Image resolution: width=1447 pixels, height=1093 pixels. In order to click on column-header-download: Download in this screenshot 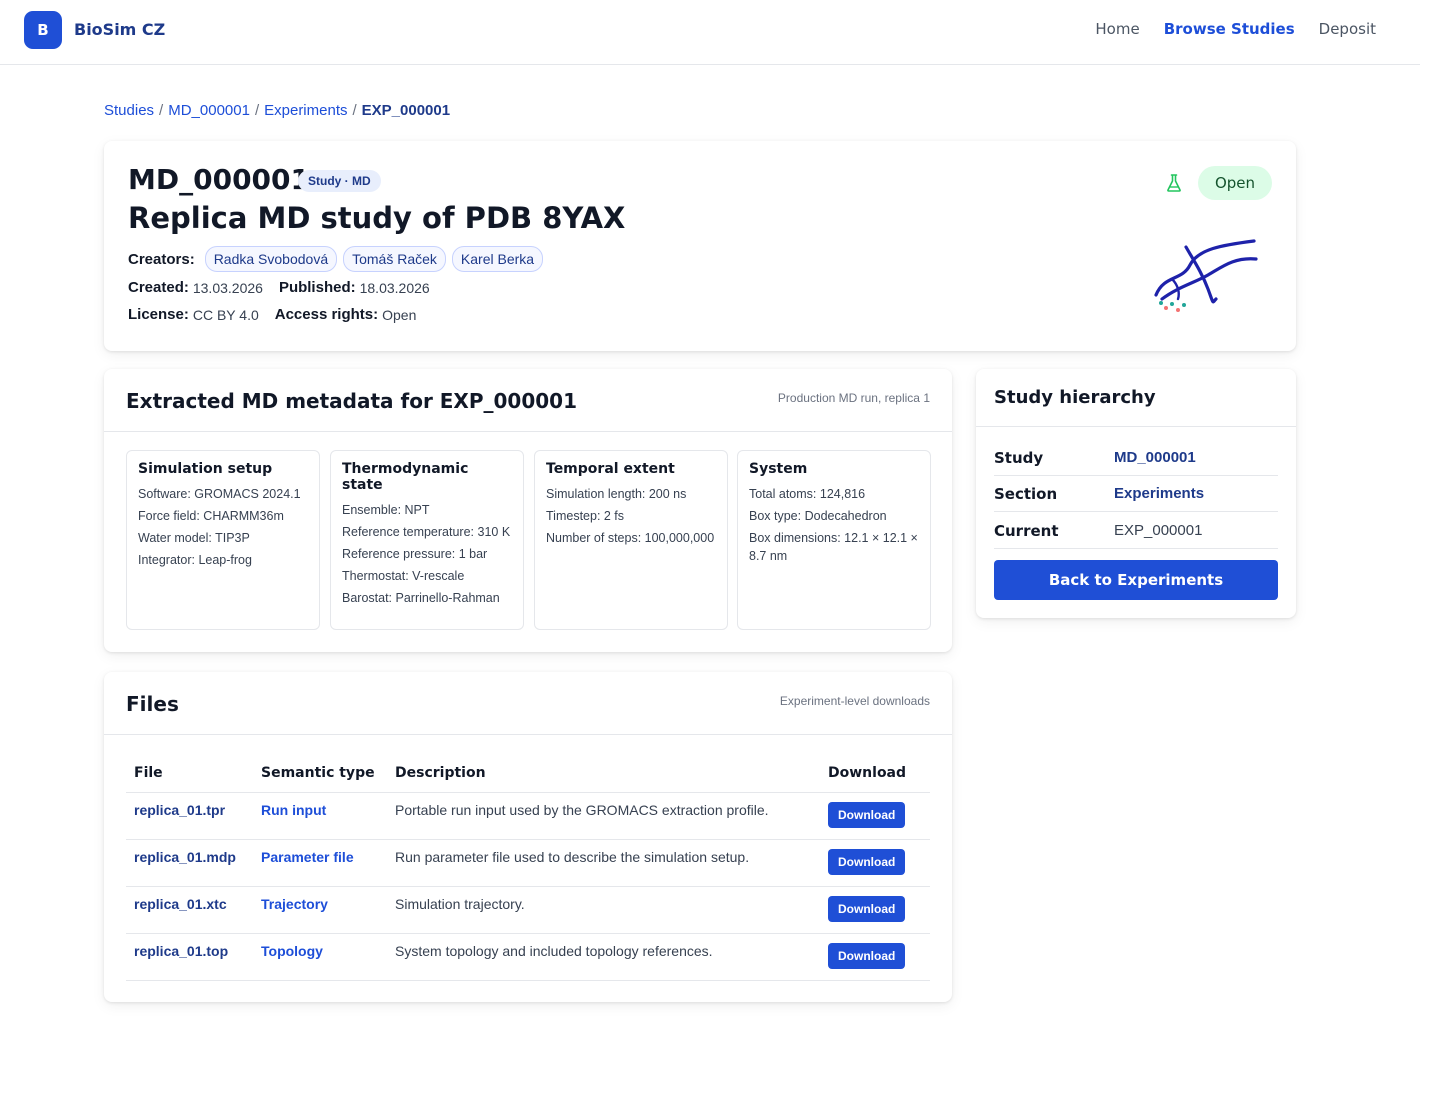, I will do `click(875, 773)`.